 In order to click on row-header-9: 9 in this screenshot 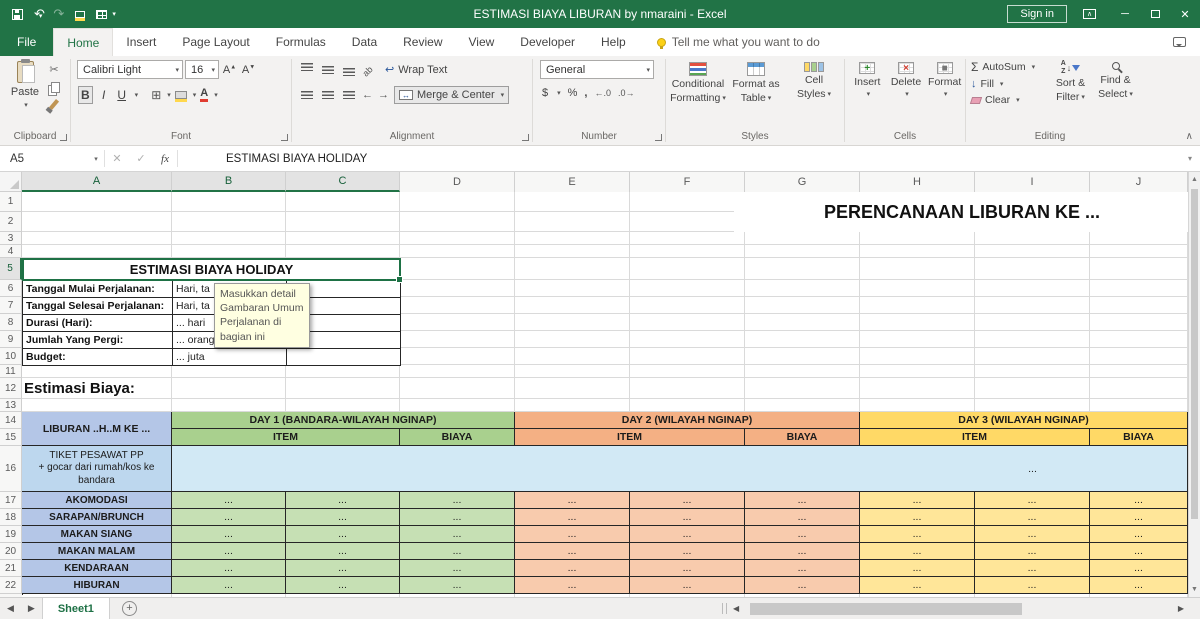, I will do `click(11, 339)`.